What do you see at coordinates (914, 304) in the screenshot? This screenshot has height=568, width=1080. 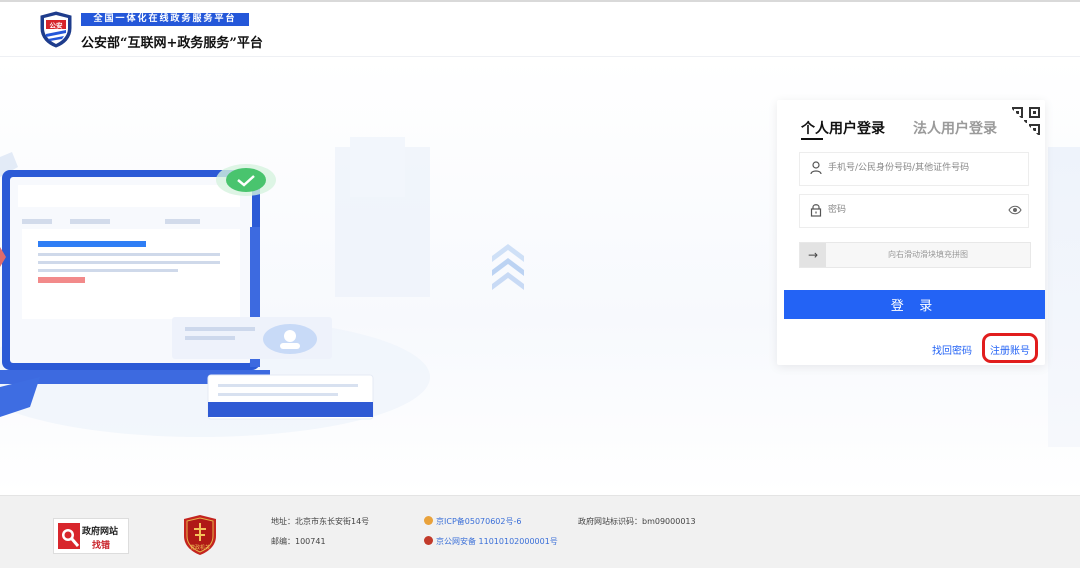 I see `login-button: 登 录` at bounding box center [914, 304].